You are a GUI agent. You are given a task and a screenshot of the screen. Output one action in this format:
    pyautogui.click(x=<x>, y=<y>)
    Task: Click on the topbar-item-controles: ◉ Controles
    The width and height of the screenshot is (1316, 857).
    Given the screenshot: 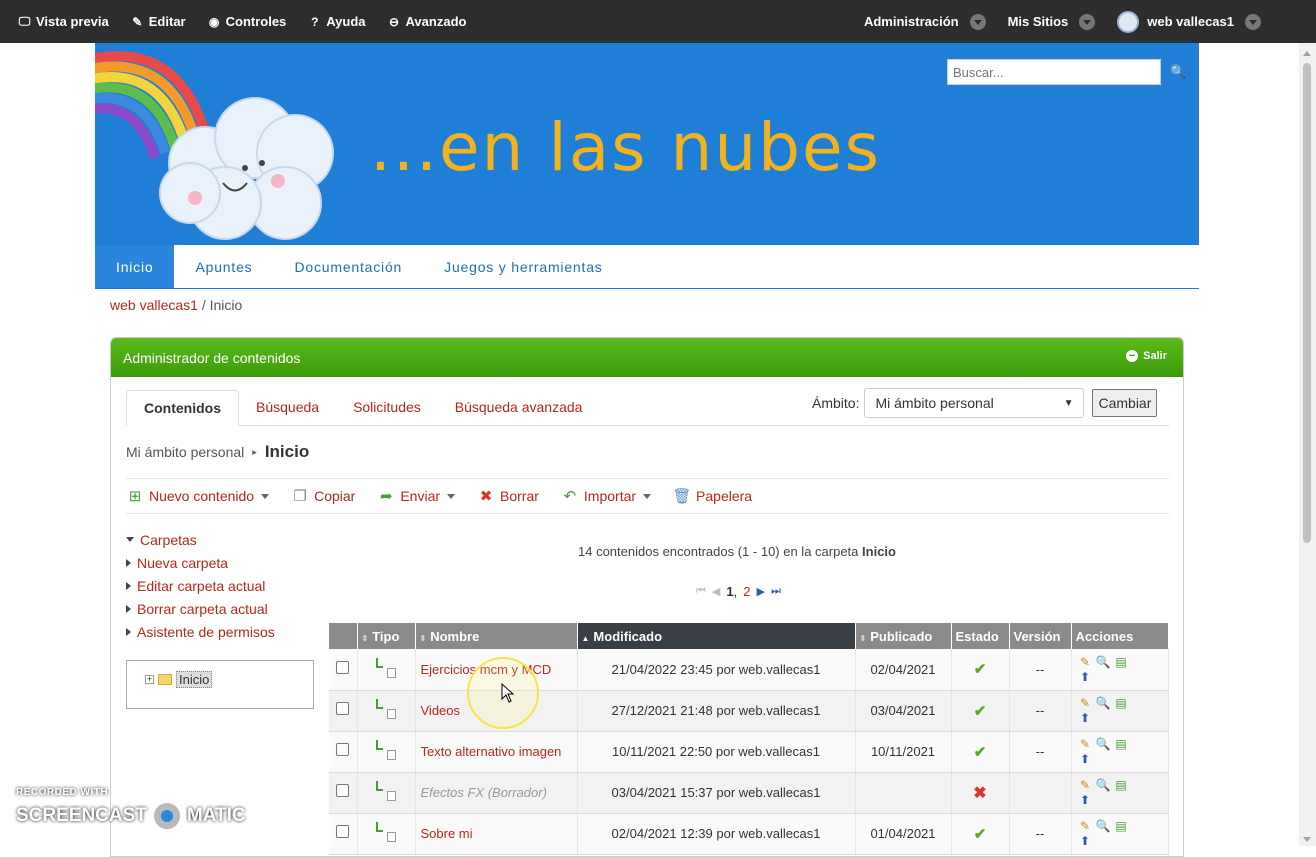 What is the action you would take?
    pyautogui.click(x=247, y=21)
    